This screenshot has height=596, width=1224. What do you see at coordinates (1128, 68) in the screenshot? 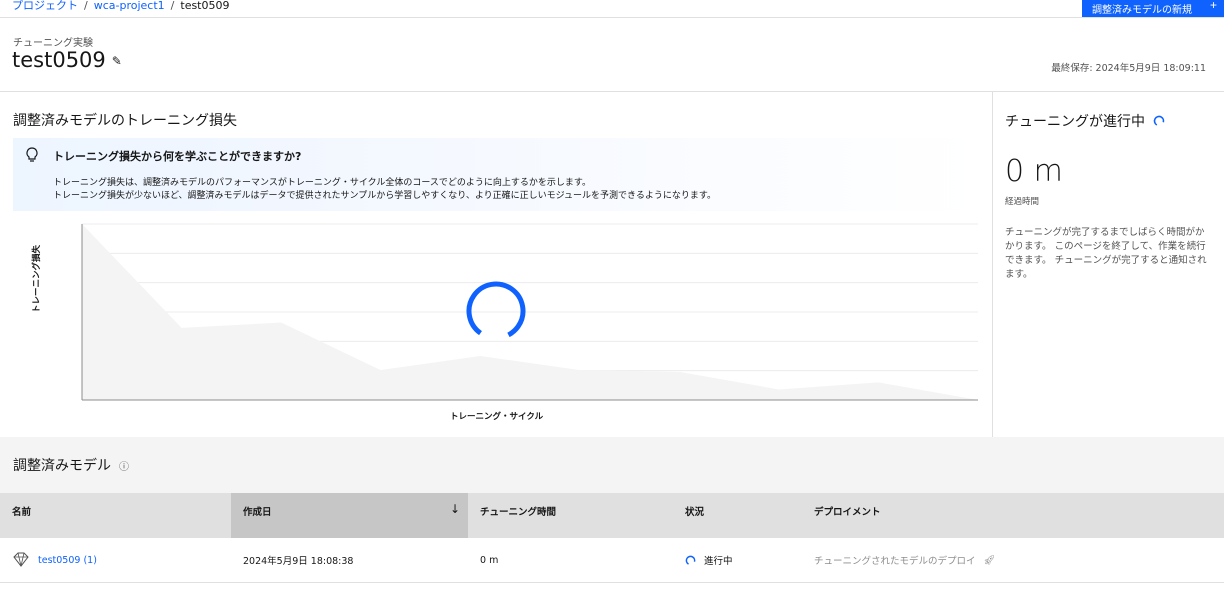
I see `last-saved-text: 最終保存: 2024年5月9日 18:09:11` at bounding box center [1128, 68].